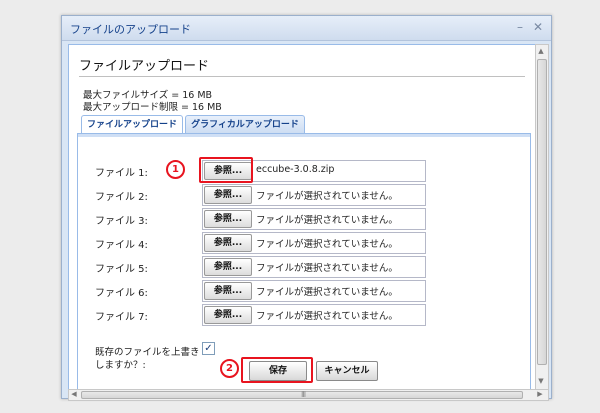  What do you see at coordinates (130, 29) in the screenshot?
I see `window-title: ファイルのアップロード` at bounding box center [130, 29].